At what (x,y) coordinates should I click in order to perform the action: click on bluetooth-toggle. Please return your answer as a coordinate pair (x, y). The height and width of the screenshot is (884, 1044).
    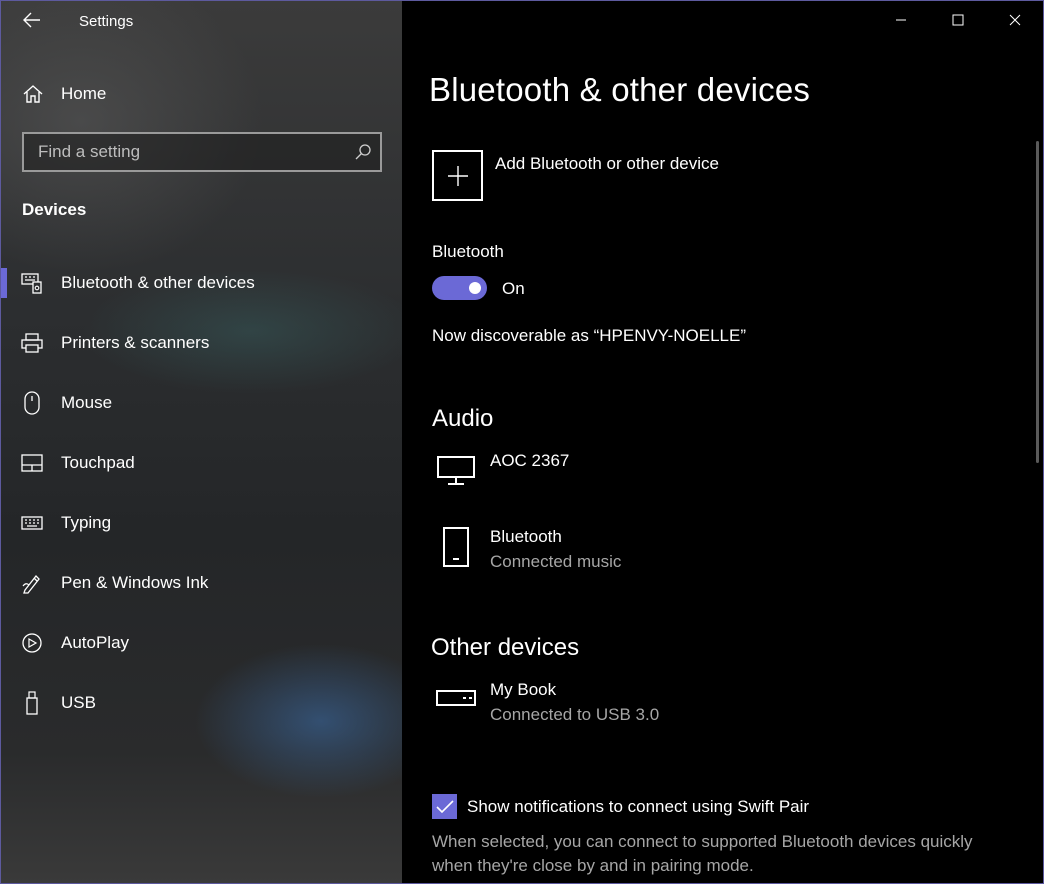
    Looking at the image, I should click on (459, 288).